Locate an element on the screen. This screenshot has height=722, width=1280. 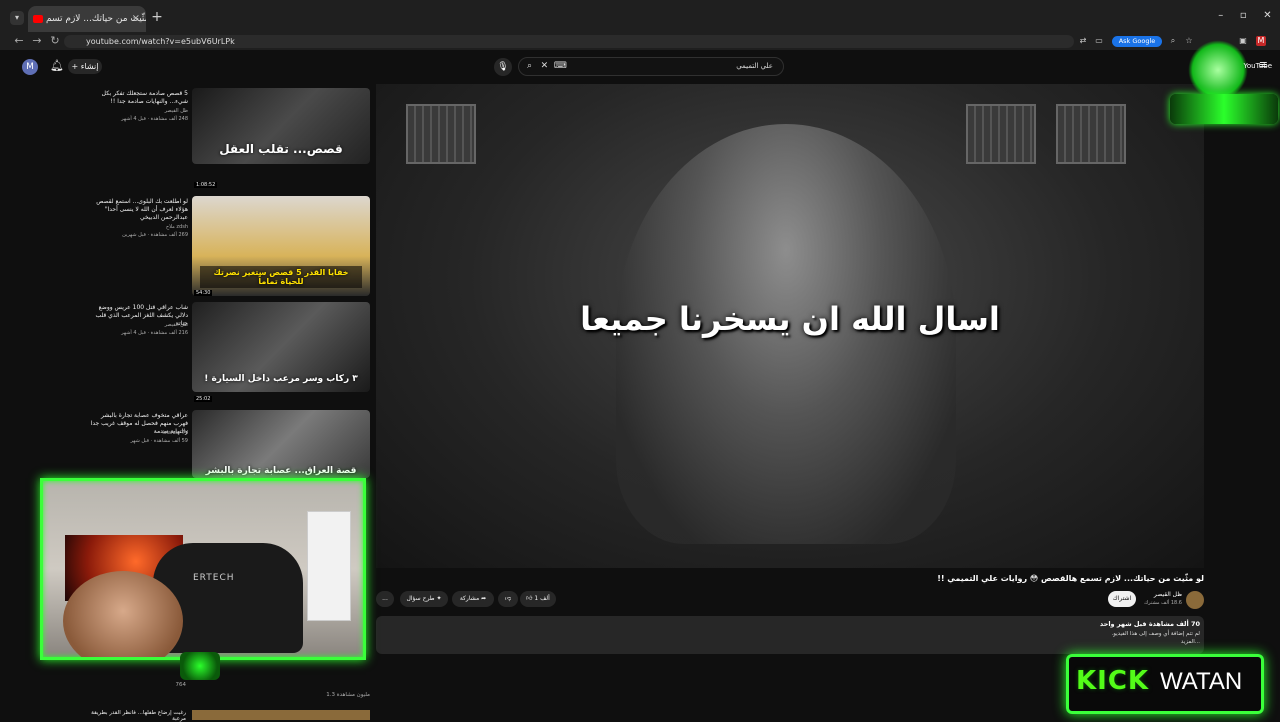
window-controls: – ▫ ✕ is located at coordinates (1245, 15).